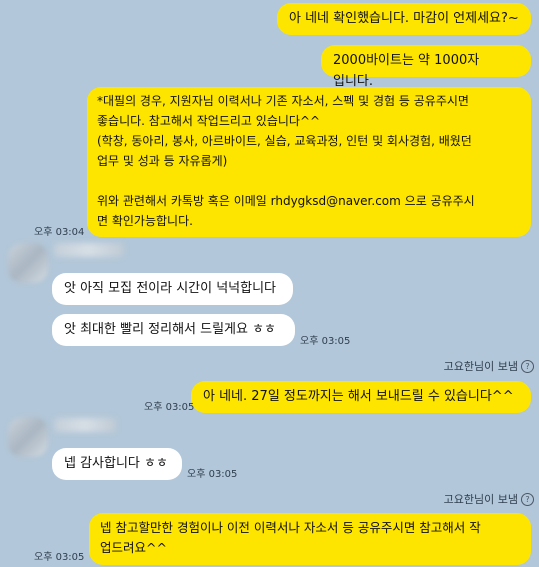 Image resolution: width=539 pixels, height=567 pixels. I want to click on message-timestamp: 오후 03:04, so click(59, 232).